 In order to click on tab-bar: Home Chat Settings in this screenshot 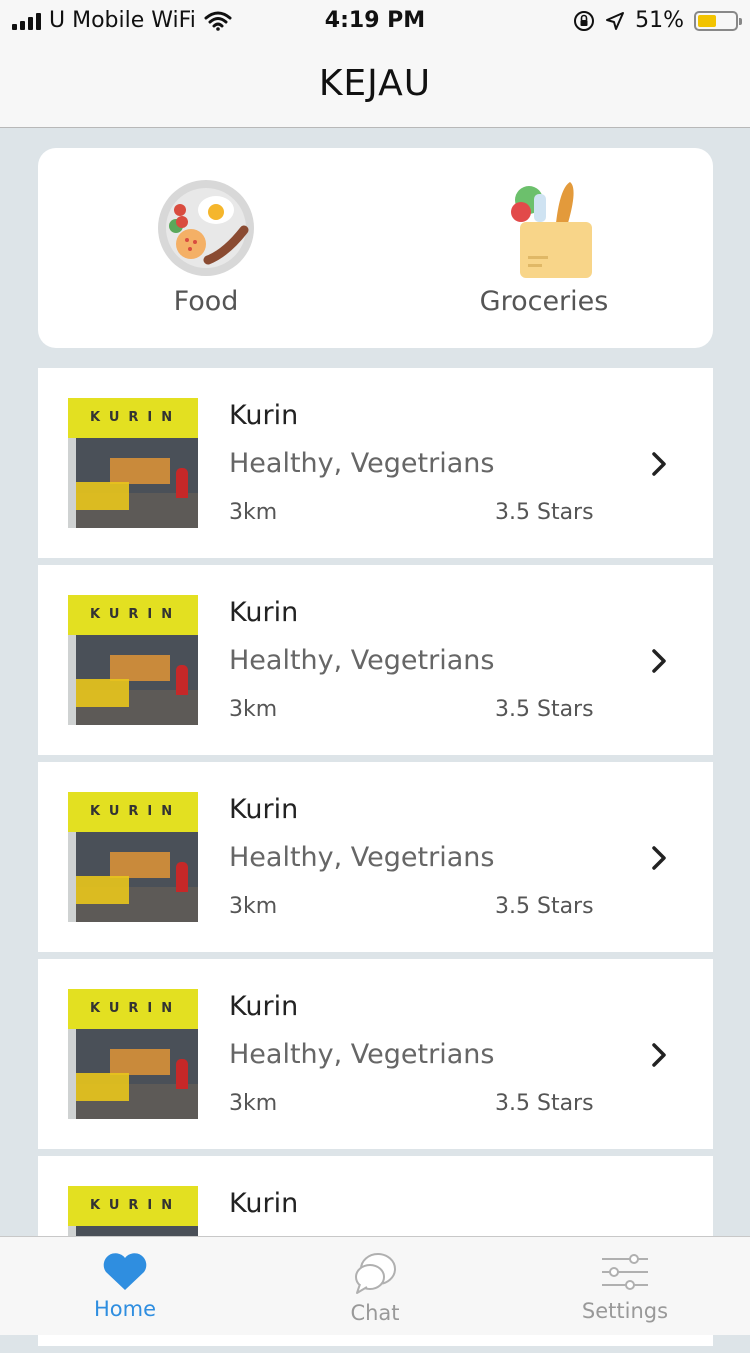, I will do `click(375, 1285)`.